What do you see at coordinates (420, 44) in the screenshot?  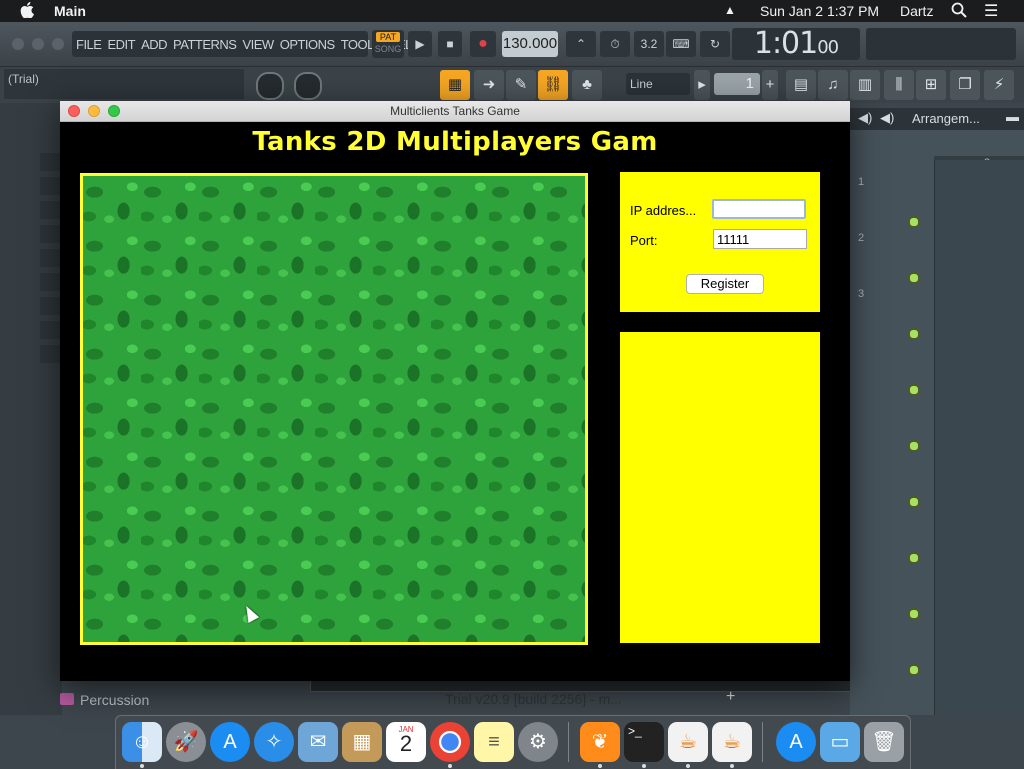 I see `play-icon: ▶` at bounding box center [420, 44].